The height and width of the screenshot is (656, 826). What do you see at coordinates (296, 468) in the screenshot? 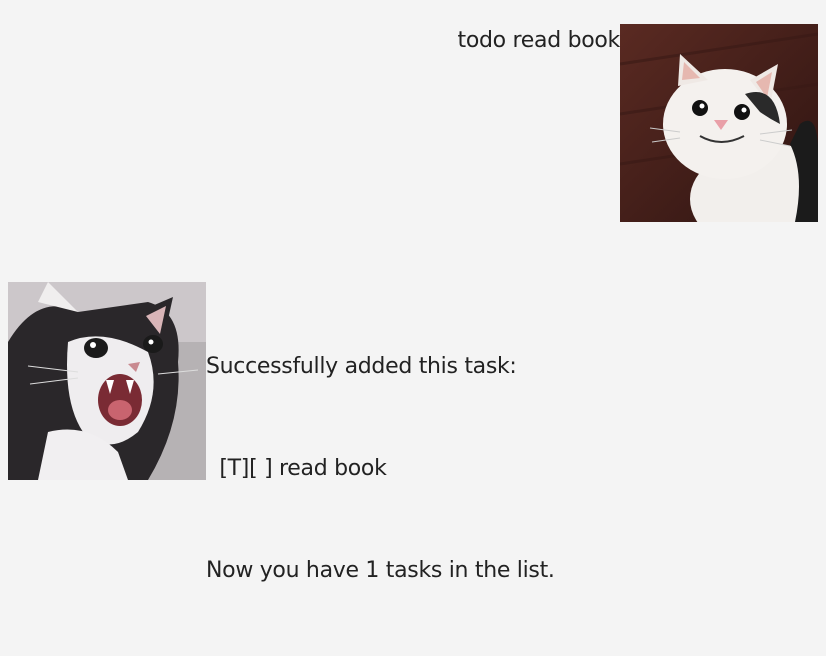
I see `bot-message-line: [T][ ] read book` at bounding box center [296, 468].